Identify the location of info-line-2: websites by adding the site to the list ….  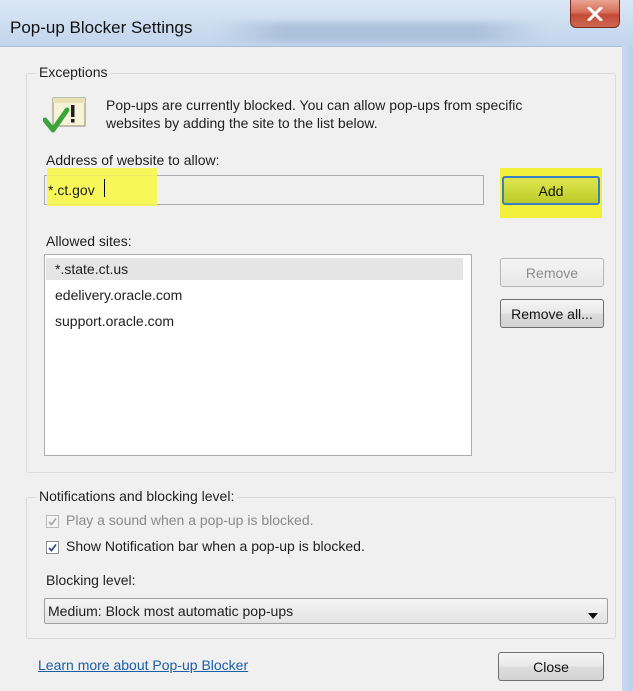
(242, 123).